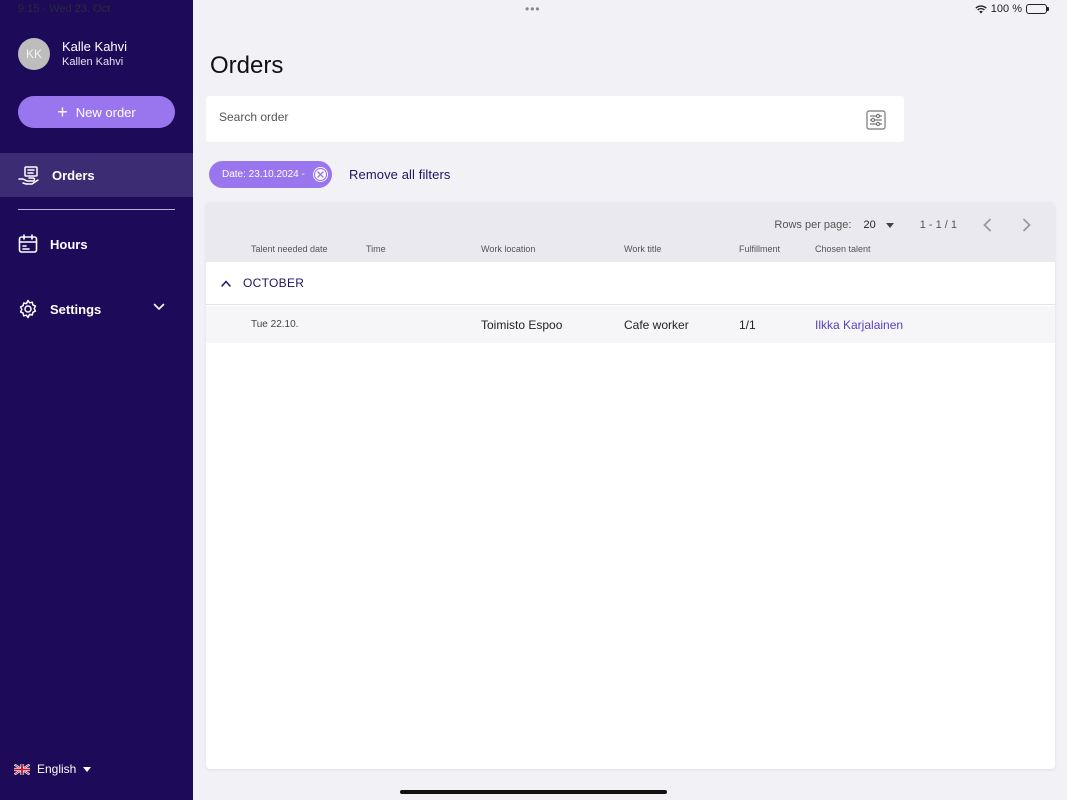  What do you see at coordinates (57, 769) in the screenshot?
I see `language-label: English` at bounding box center [57, 769].